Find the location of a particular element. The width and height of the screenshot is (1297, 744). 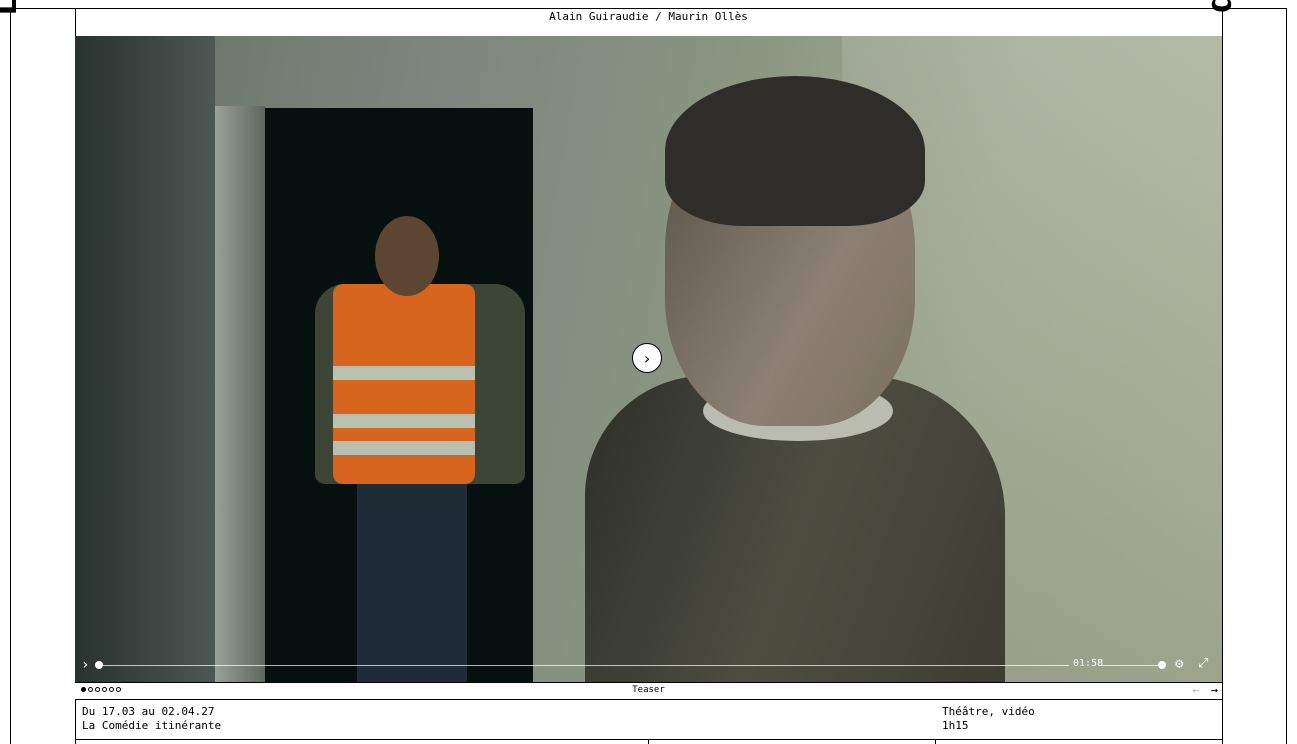

video-controls: › 01:58 ⚙ ⤢ is located at coordinates (648, 666).